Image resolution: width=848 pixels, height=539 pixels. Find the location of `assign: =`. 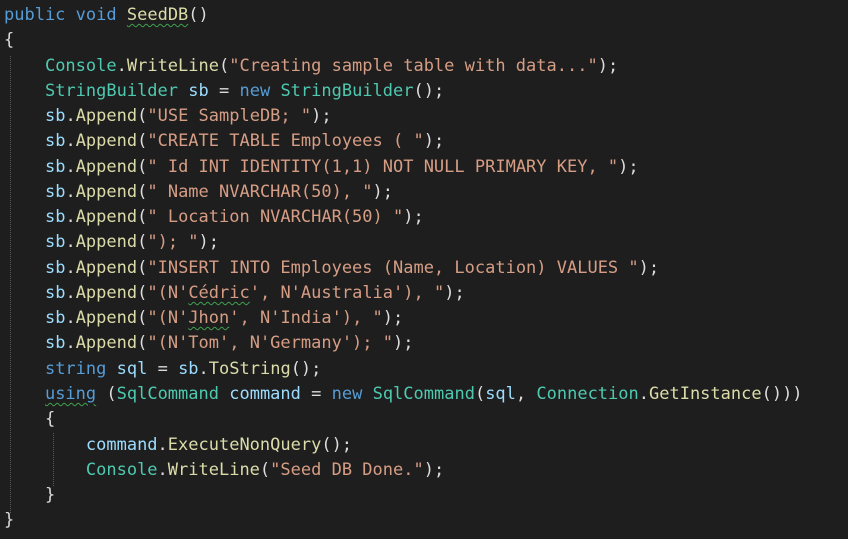

assign: = is located at coordinates (316, 394).